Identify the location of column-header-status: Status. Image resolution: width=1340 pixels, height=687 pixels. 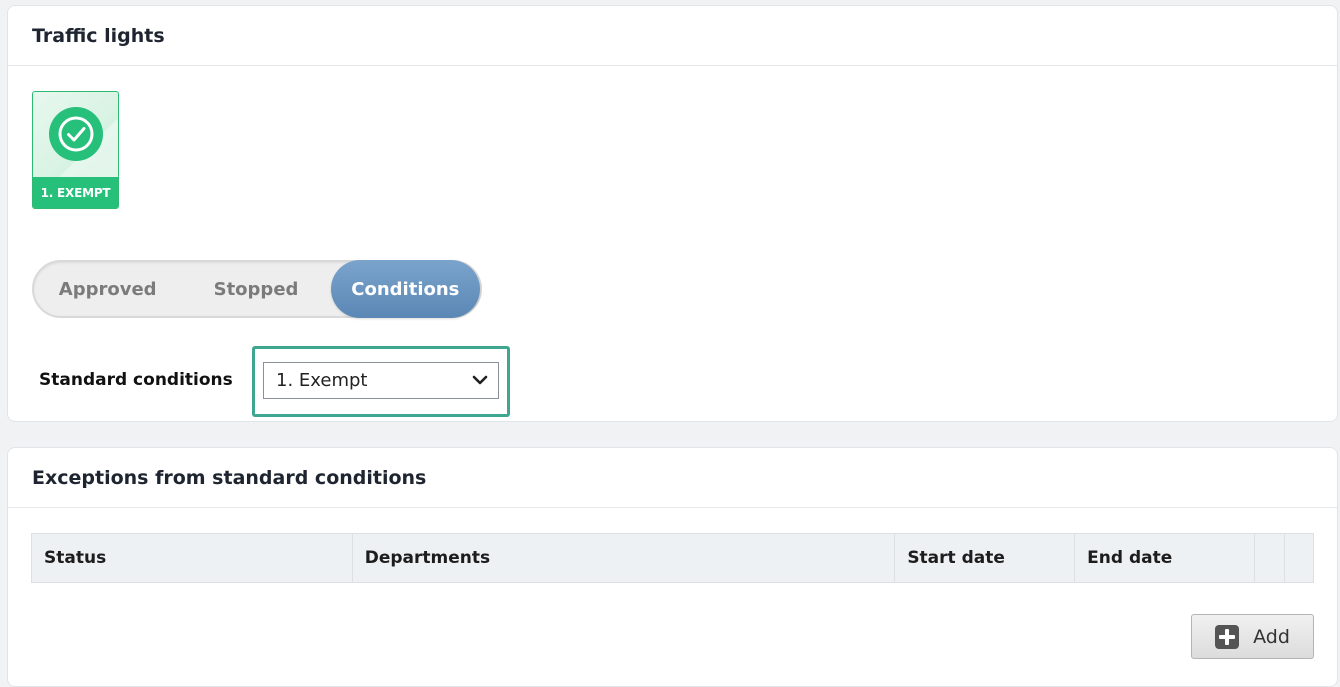
(192, 558).